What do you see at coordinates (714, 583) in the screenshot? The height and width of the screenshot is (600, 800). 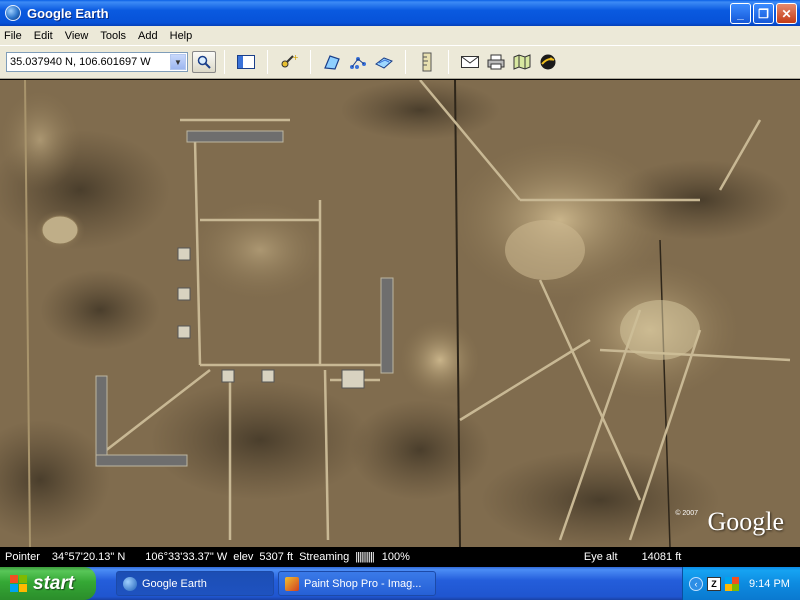 I see `zonealarm-icon: Z` at bounding box center [714, 583].